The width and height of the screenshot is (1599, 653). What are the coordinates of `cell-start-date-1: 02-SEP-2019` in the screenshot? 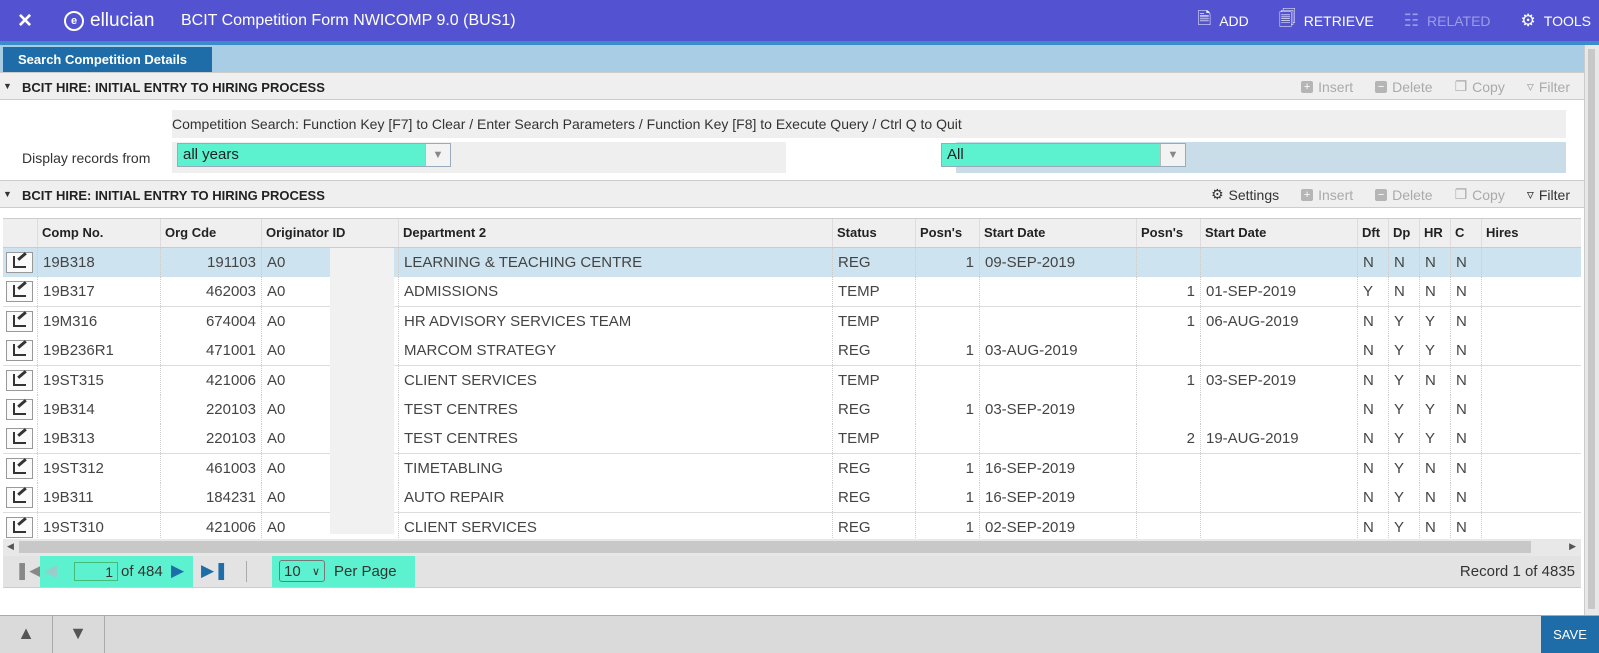 It's located at (1057, 527).